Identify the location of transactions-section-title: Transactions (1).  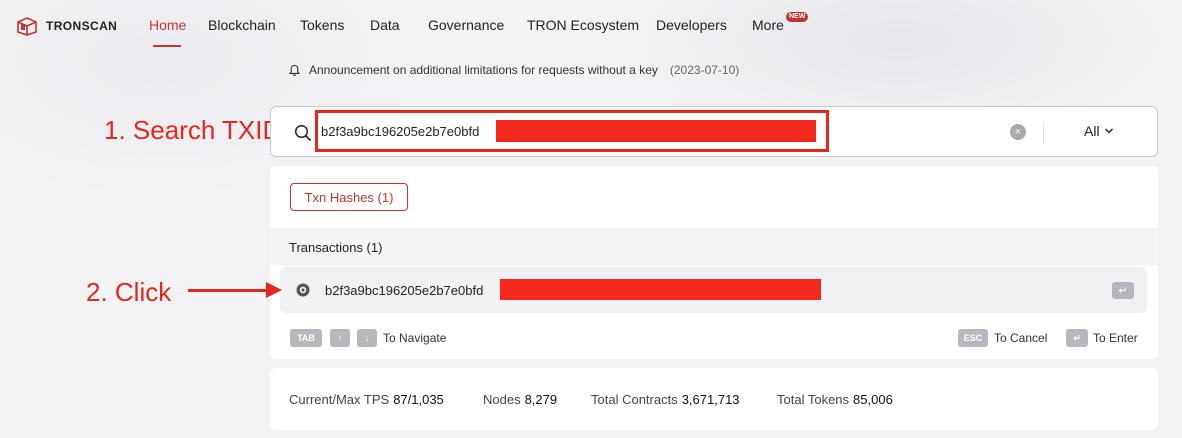
(714, 247).